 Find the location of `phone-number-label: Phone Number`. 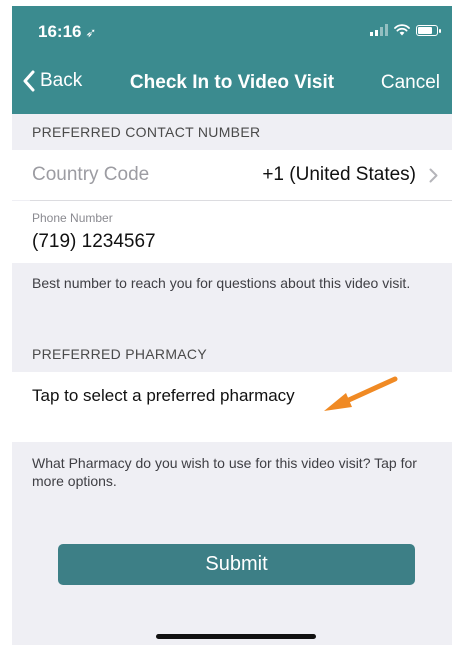

phone-number-label: Phone Number is located at coordinates (72, 218).